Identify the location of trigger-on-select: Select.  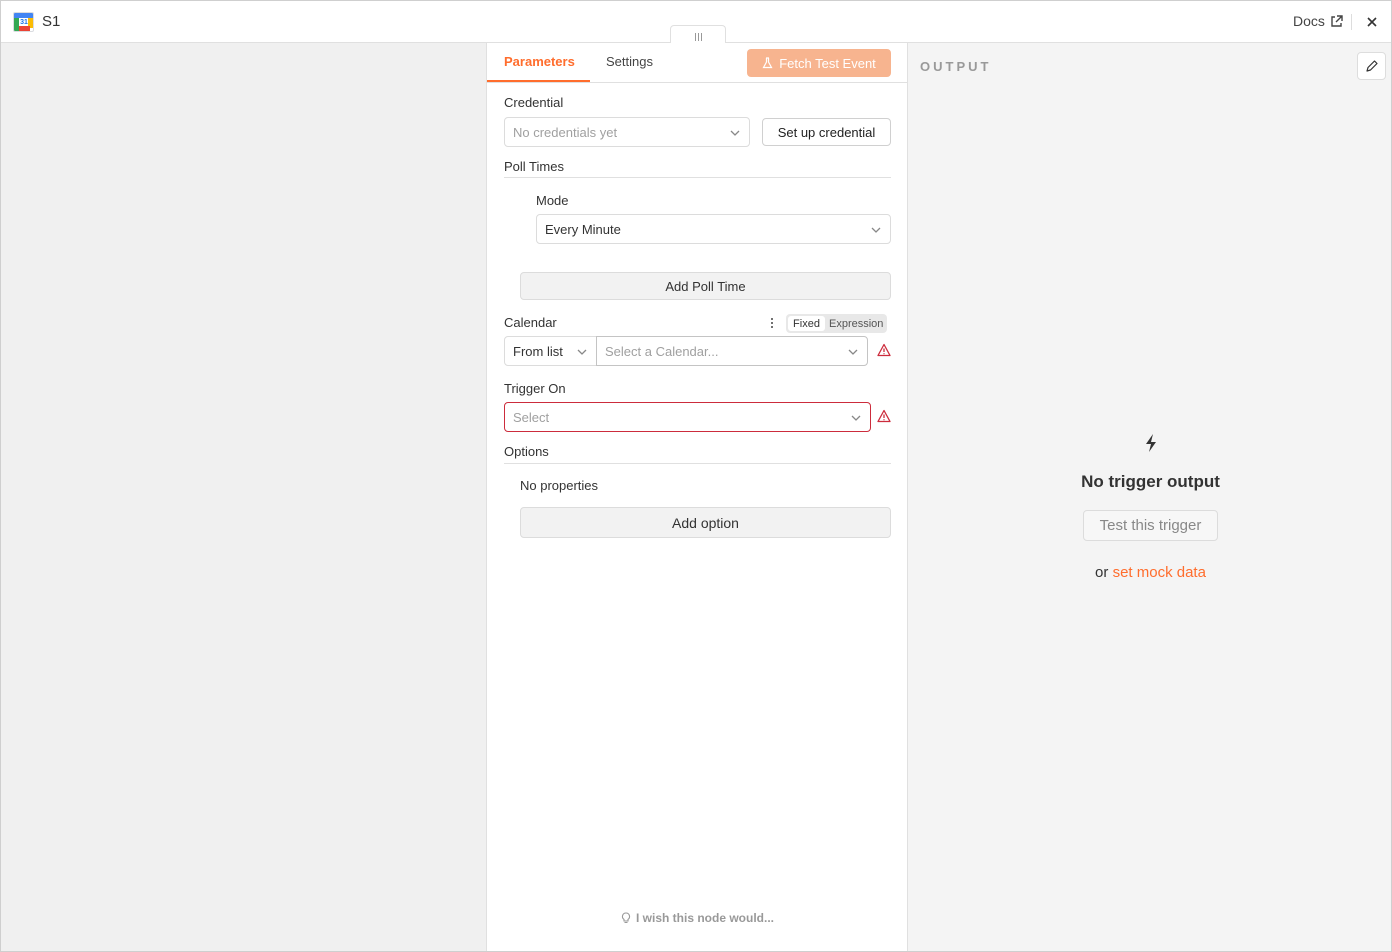
(687, 417).